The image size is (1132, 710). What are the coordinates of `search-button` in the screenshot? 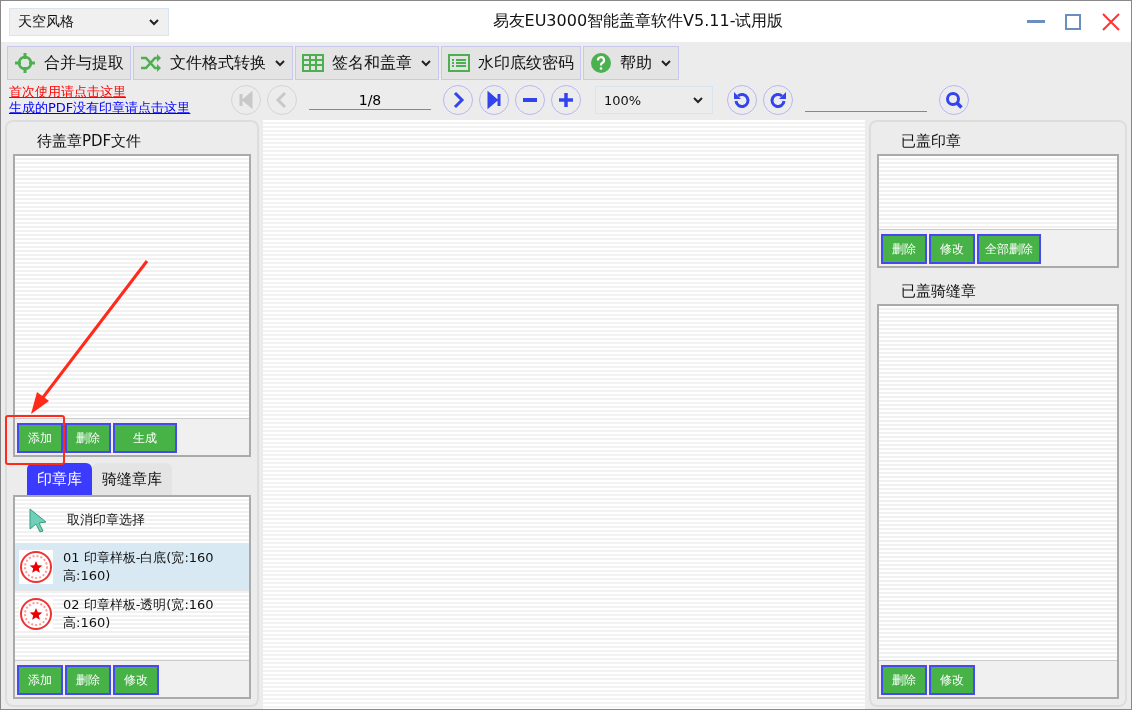 It's located at (954, 100).